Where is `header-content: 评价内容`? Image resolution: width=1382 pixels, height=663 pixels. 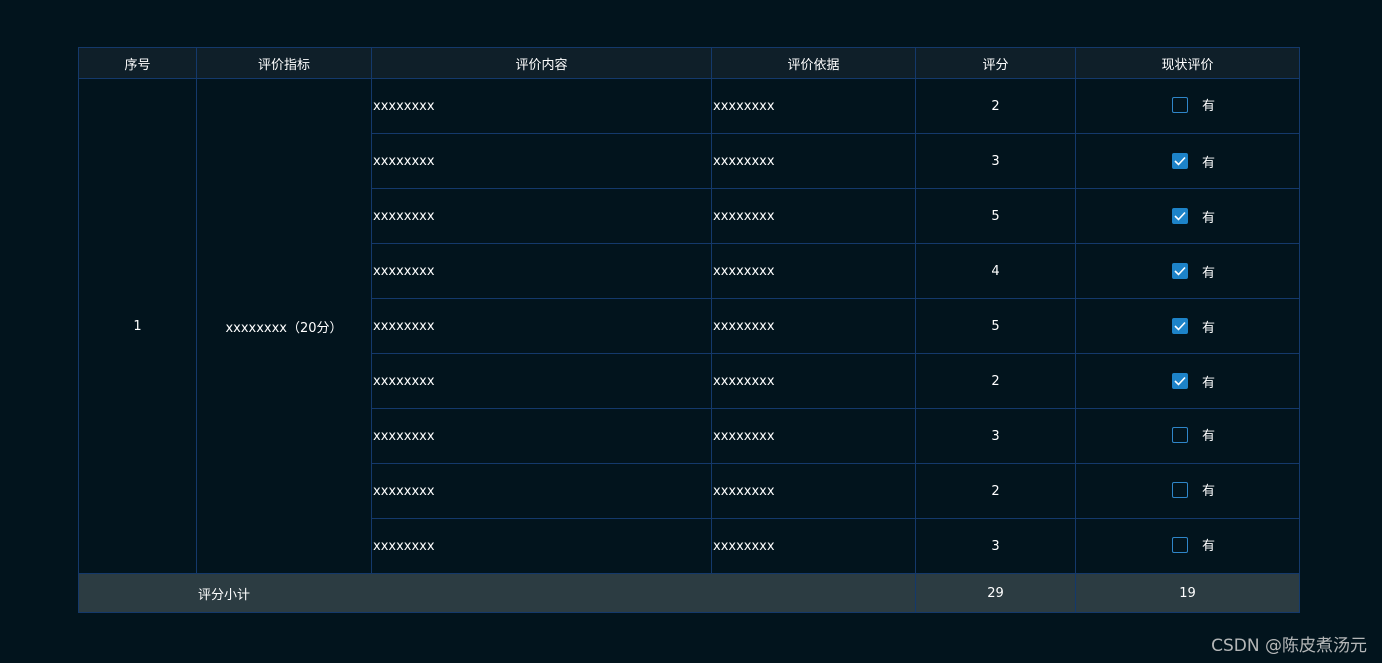 header-content: 评价内容 is located at coordinates (541, 63).